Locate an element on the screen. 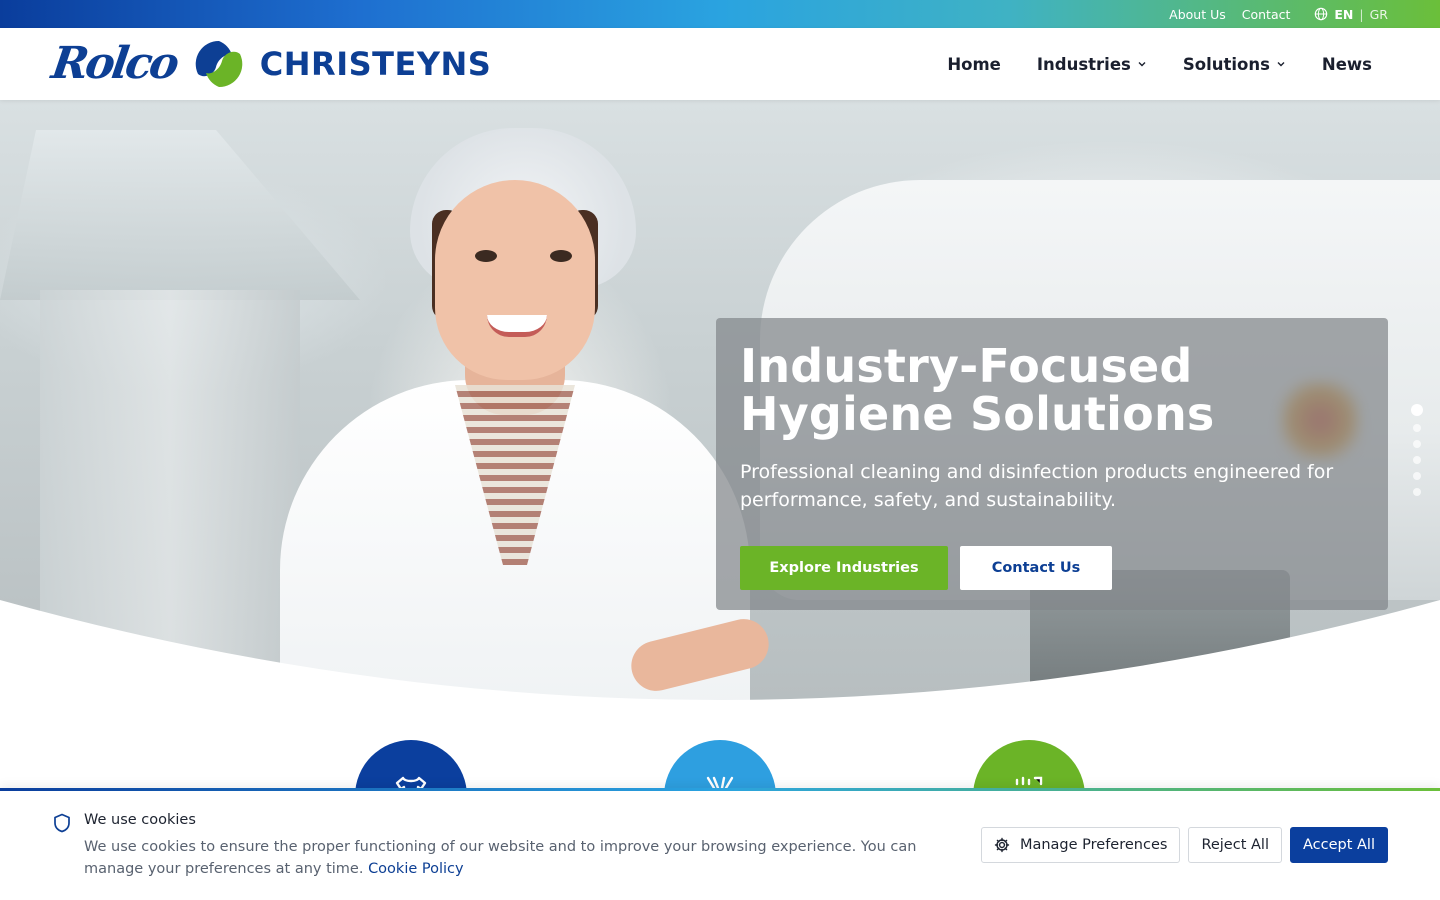 This screenshot has height=900, width=1440. cookie-title: We use cookies is located at coordinates (140, 820).